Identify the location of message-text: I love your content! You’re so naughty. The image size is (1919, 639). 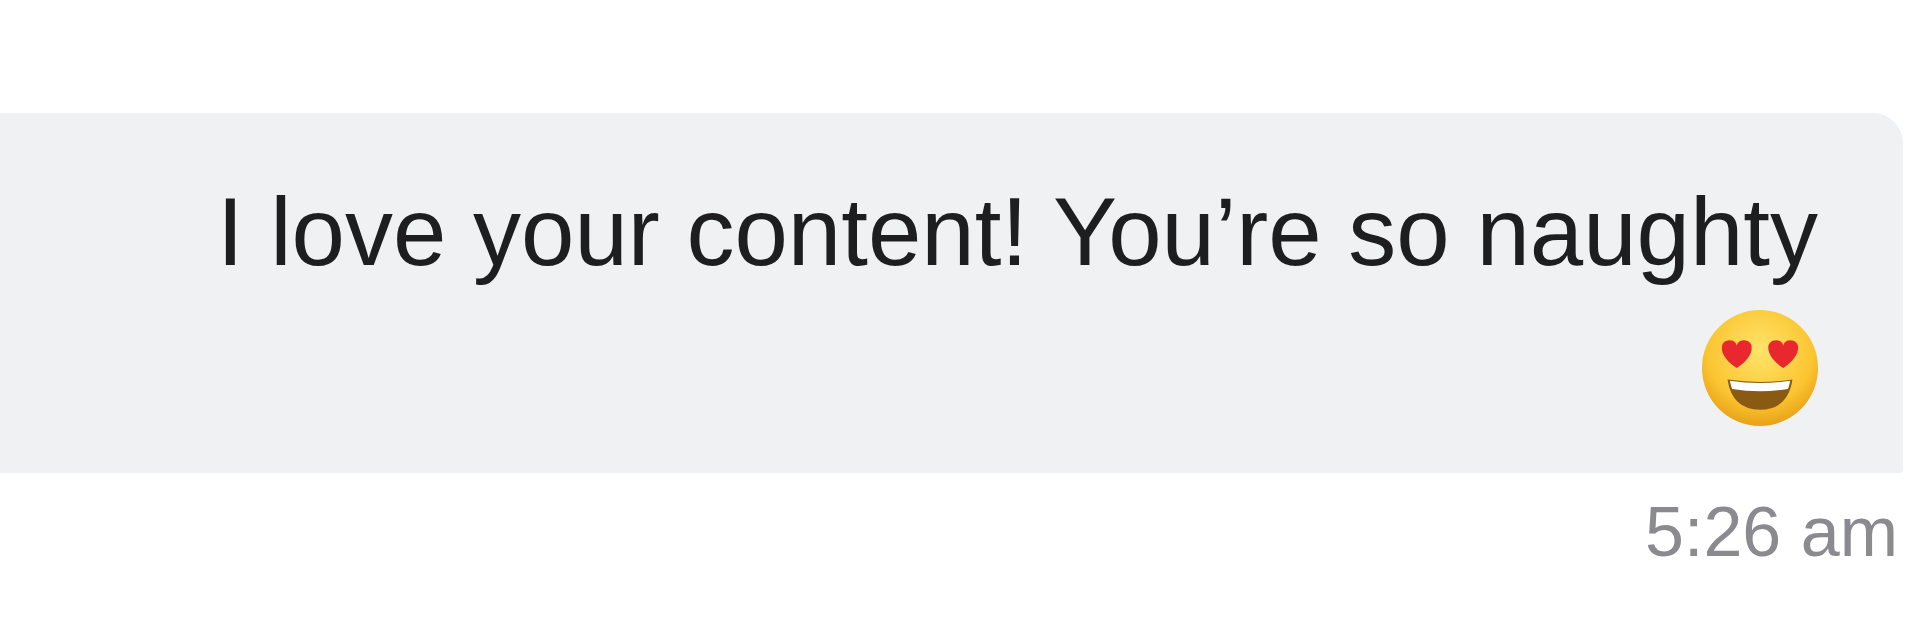
(1017, 232).